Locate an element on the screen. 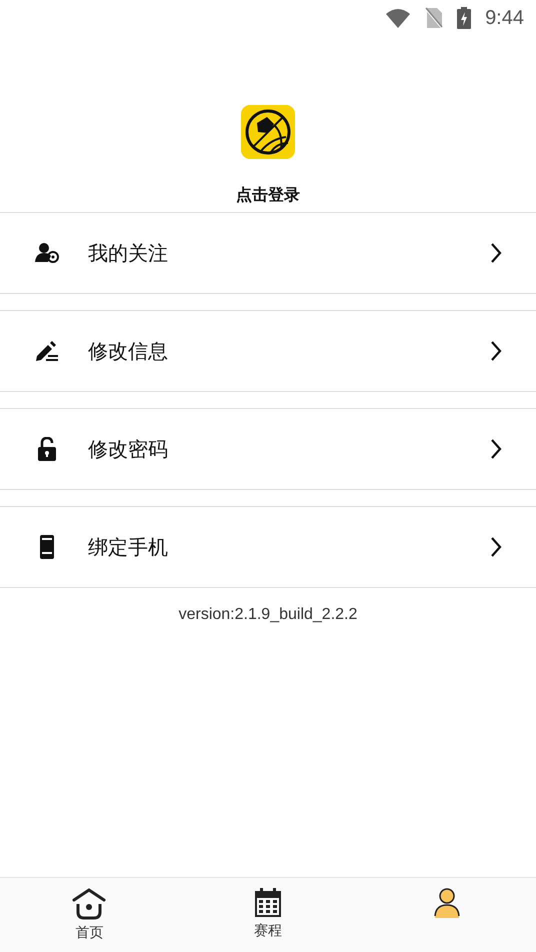  person-icon is located at coordinates (446, 903).